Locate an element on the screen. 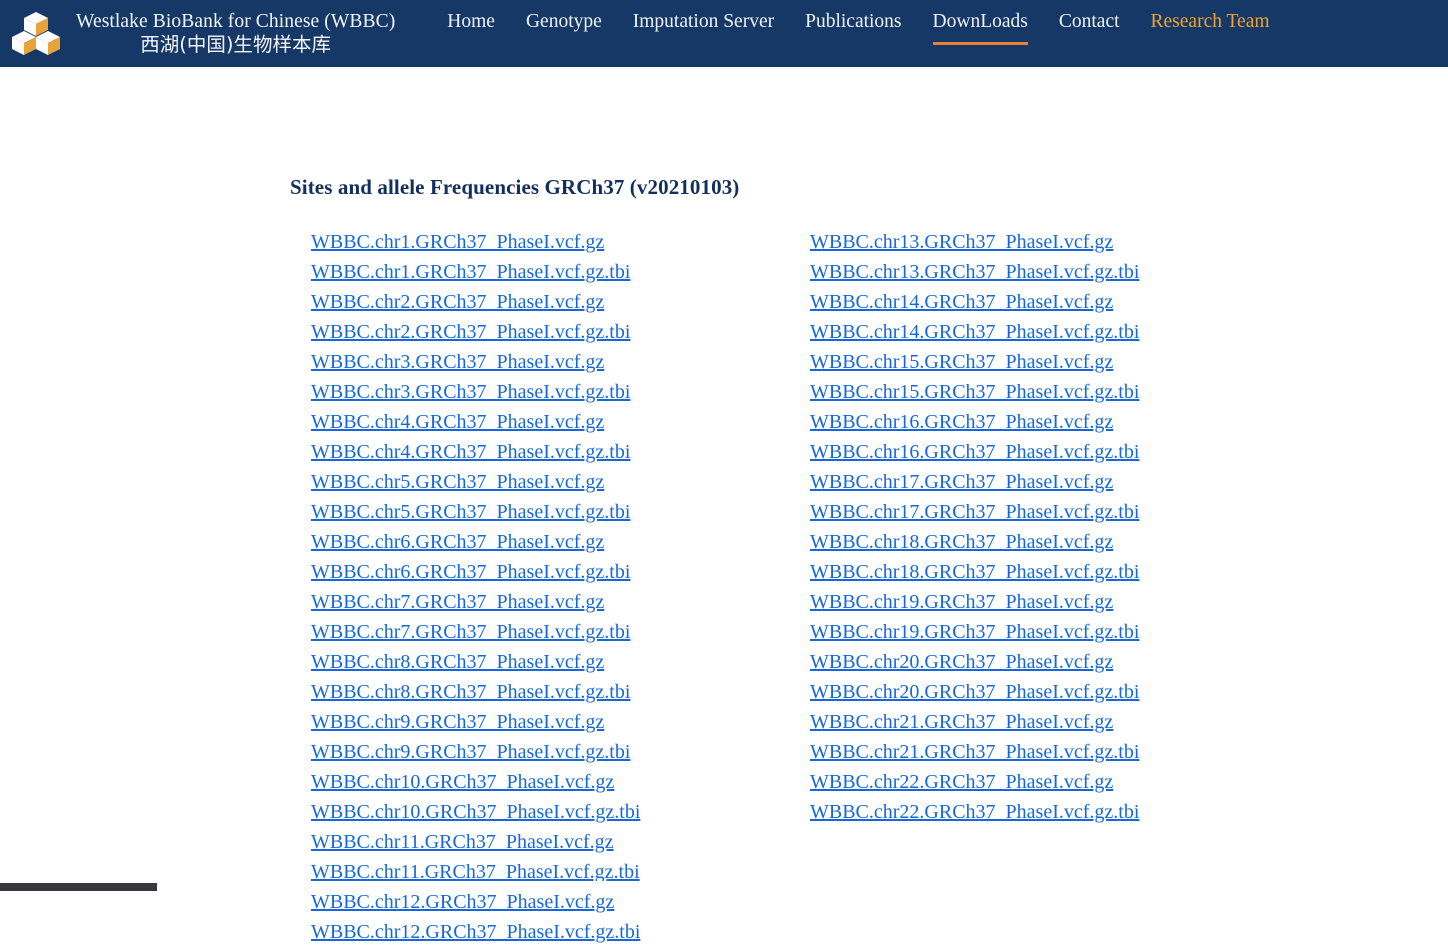 This screenshot has height=947, width=1448. download-link: WBBC.chr20.GRCh37_PhaseI.vcf.gz is located at coordinates (974, 662).